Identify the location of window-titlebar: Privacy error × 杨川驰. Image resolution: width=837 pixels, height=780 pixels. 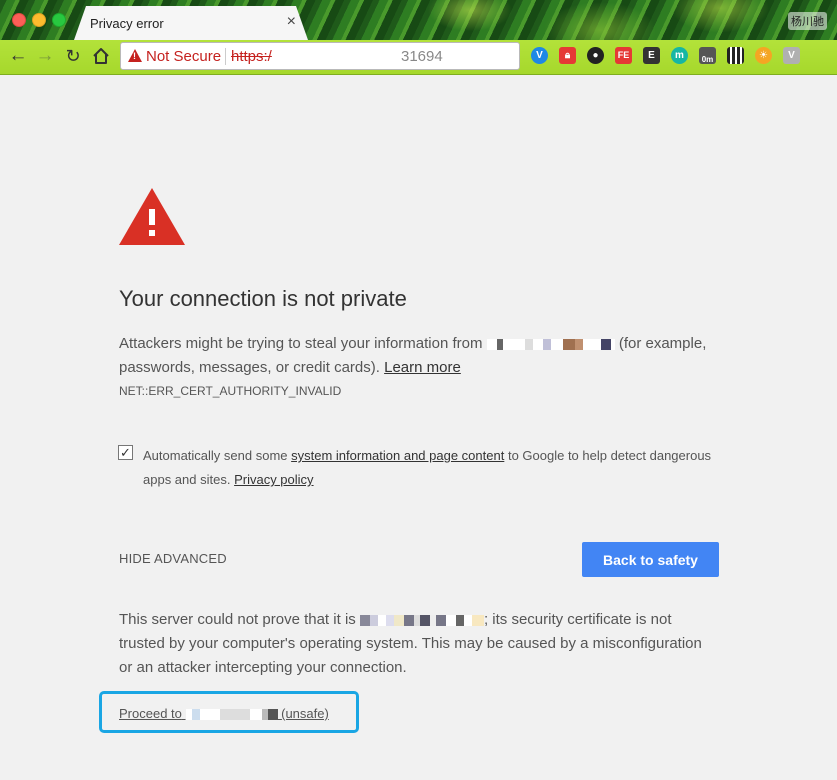
(418, 20).